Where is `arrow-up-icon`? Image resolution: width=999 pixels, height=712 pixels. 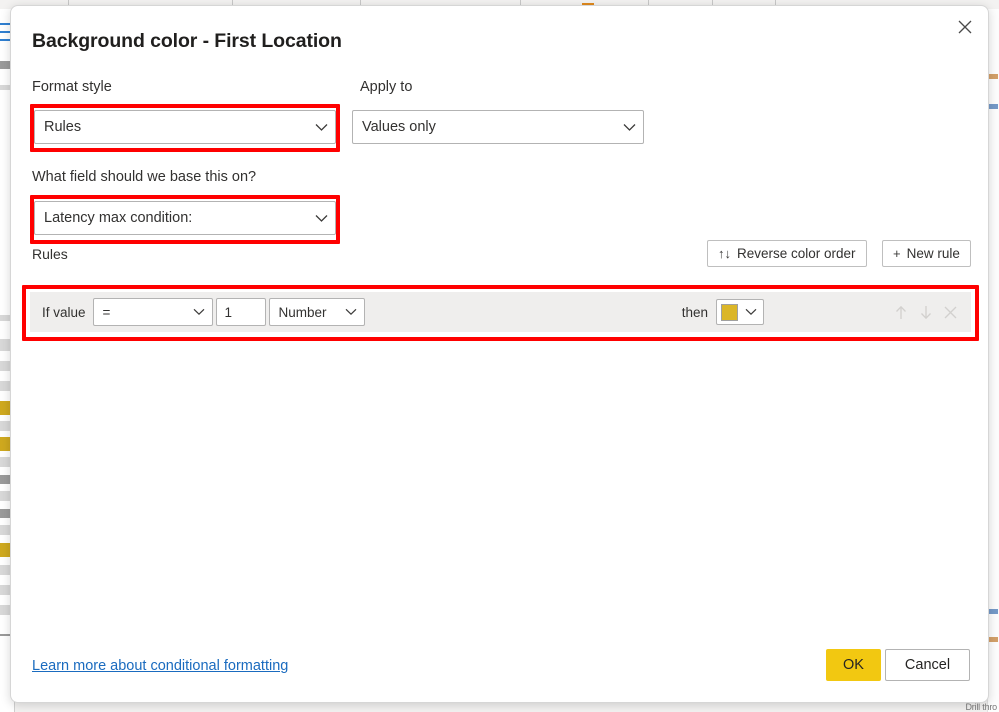
arrow-up-icon is located at coordinates (901, 312).